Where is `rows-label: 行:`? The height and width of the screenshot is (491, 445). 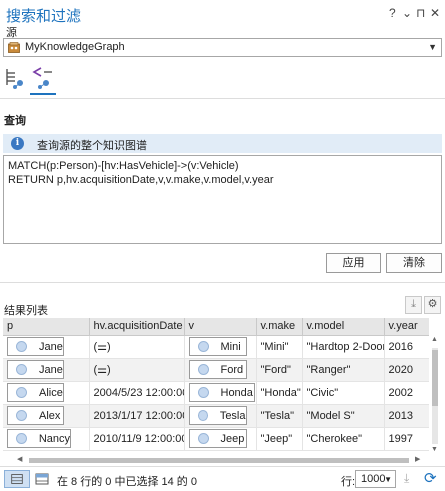
rows-label: 行: is located at coordinates (348, 482).